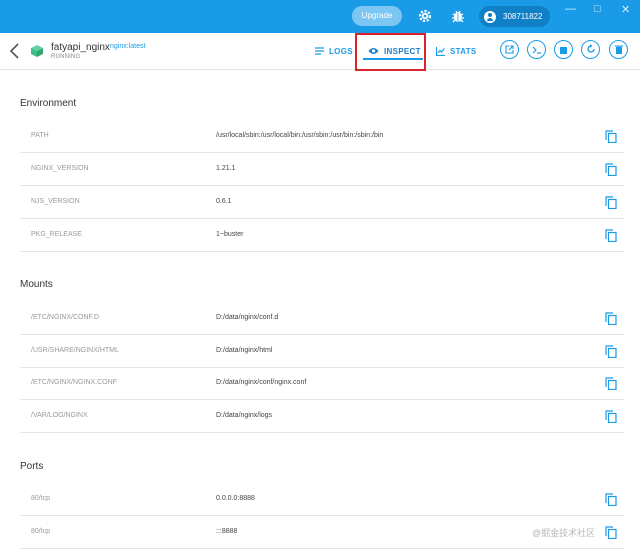 This screenshot has height=552, width=640. Describe the element at coordinates (320, 16) in the screenshot. I see `title-bar: Upgrade 308711822 — □ ✕` at that location.